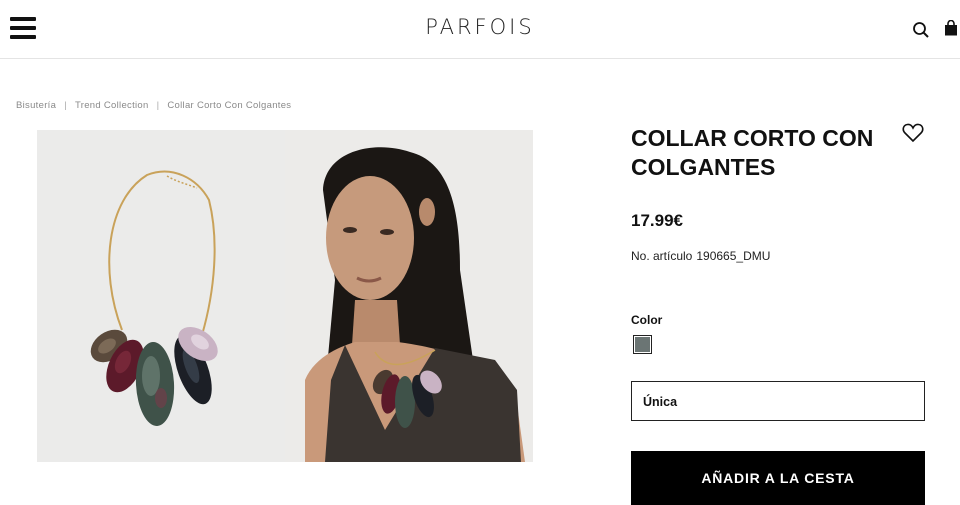 The image size is (960, 505). I want to click on shopping-bag-icon, so click(951, 27).